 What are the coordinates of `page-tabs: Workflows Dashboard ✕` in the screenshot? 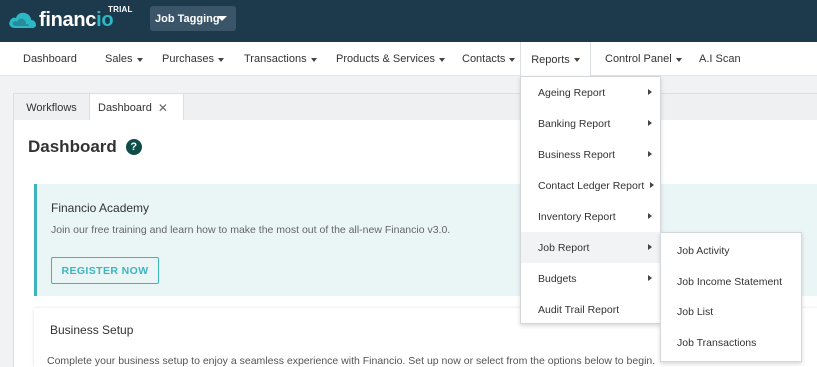 It's located at (415, 107).